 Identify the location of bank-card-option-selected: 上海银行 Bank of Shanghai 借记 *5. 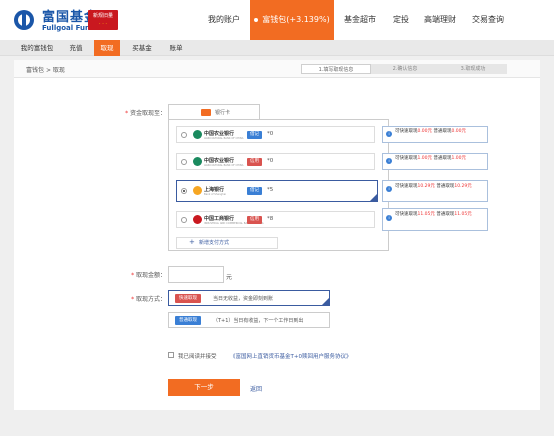
(277, 191).